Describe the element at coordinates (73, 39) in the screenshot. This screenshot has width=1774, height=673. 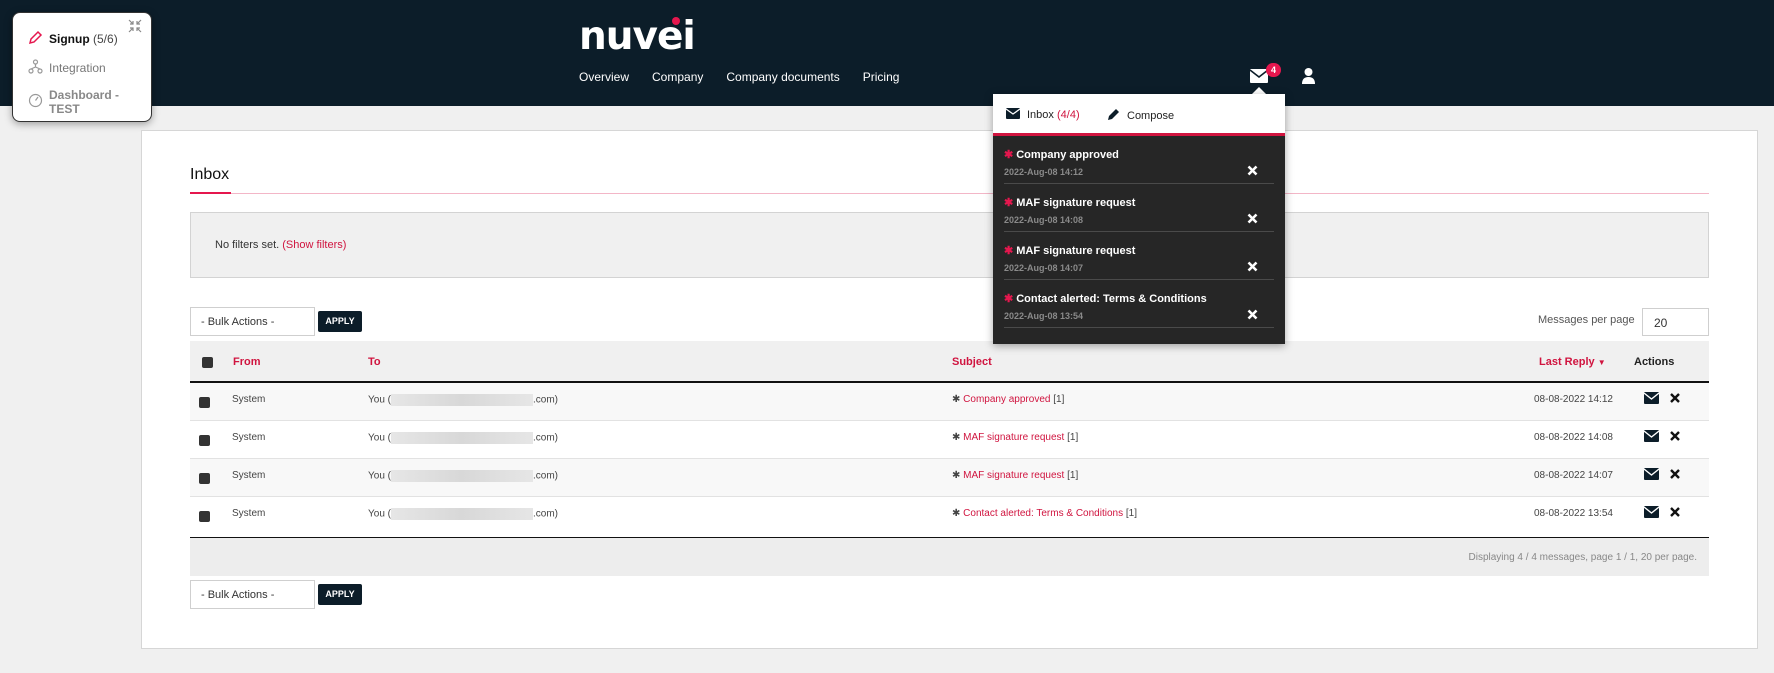
I see `sidemenu-item-signup: Signup (5/6)` at that location.